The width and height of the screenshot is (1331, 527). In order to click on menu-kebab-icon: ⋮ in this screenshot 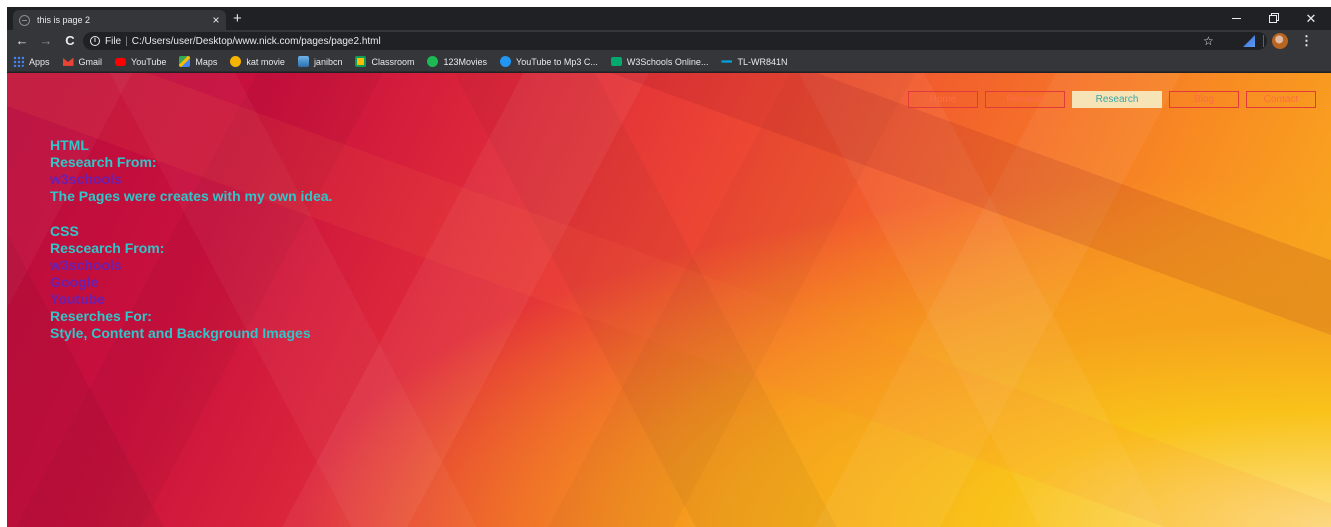, I will do `click(1306, 41)`.